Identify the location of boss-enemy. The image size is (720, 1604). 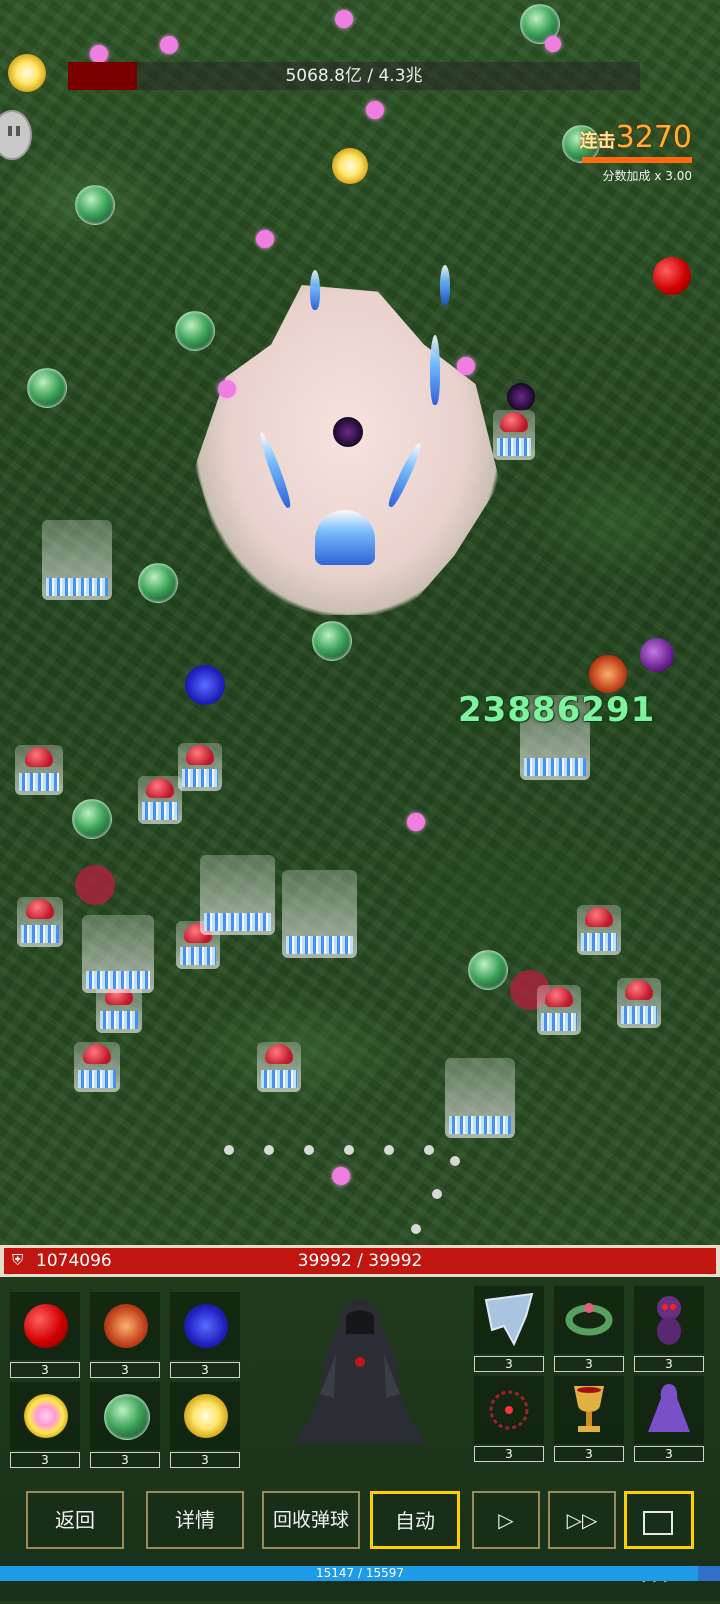
(347, 440).